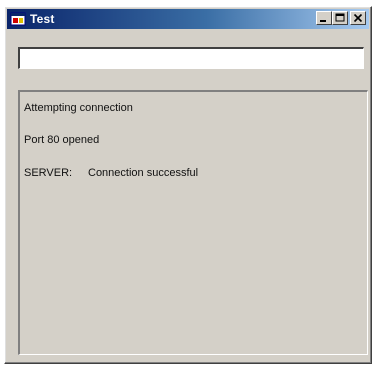 The image size is (381, 373). I want to click on window-title: Test, so click(42, 19).